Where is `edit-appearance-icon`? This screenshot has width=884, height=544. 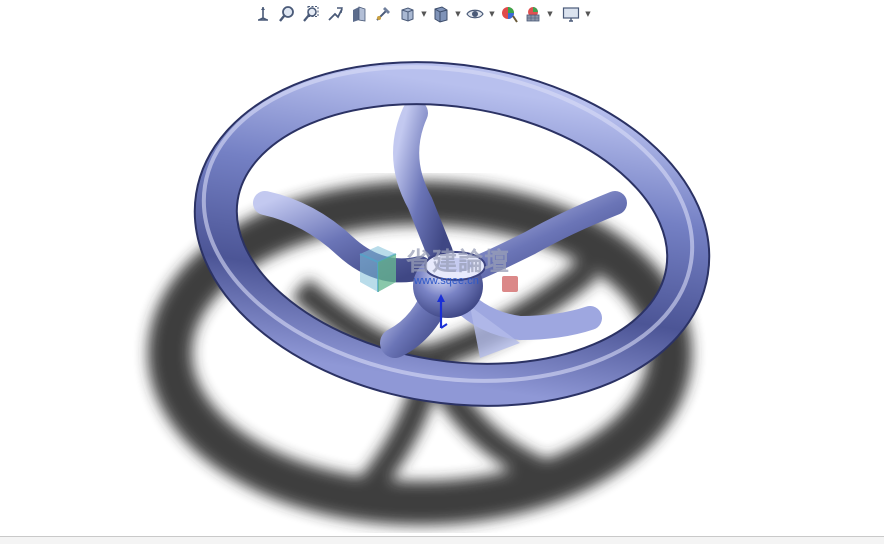 edit-appearance-icon is located at coordinates (509, 14).